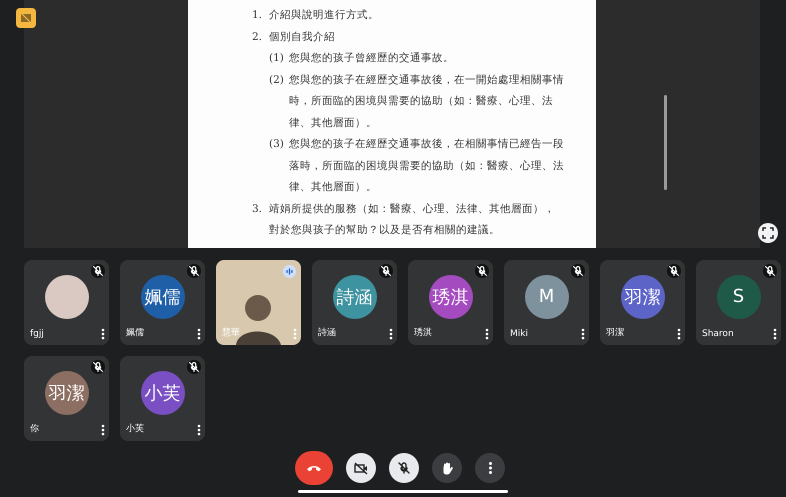  Describe the element at coordinates (450, 296) in the screenshot. I see `avatar-initials: 琇淇` at that location.